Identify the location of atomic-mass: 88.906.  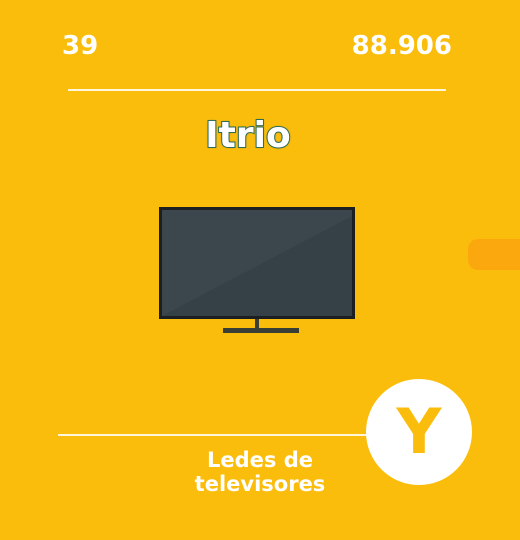
(401, 46).